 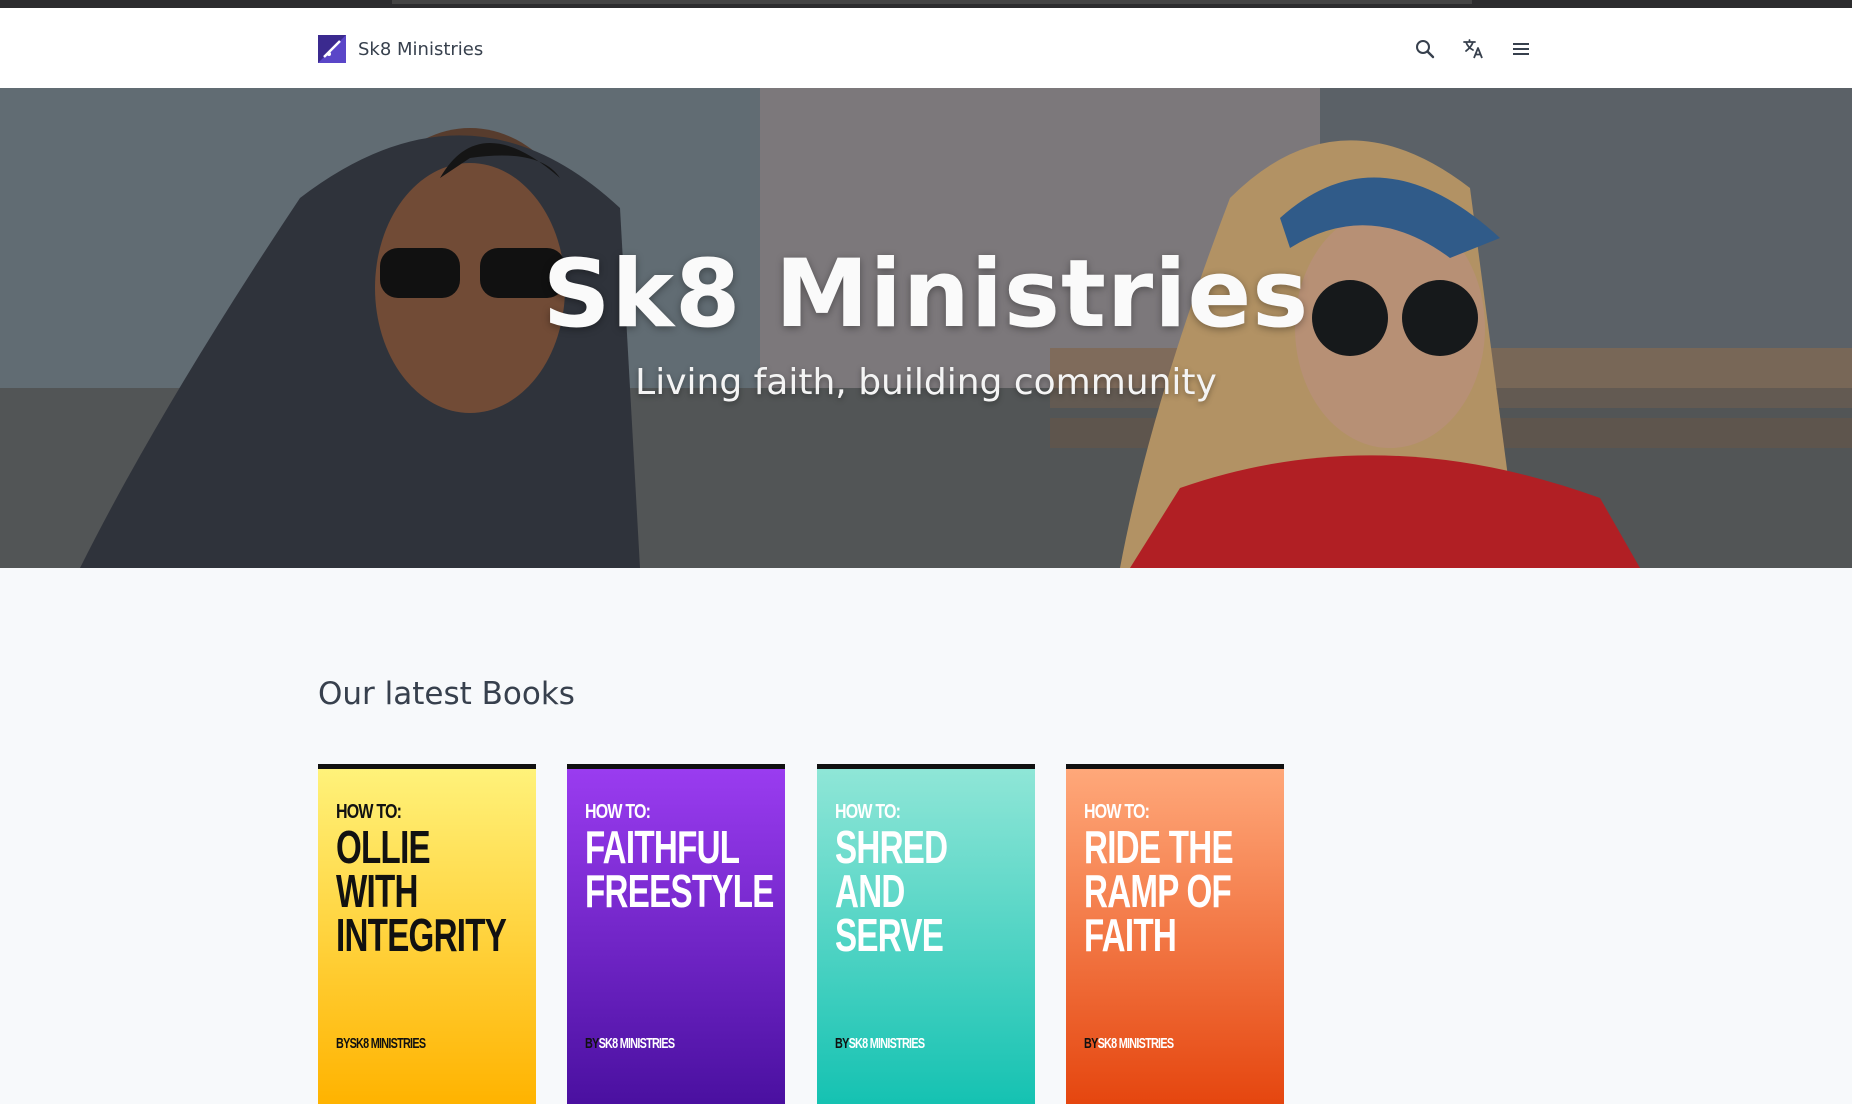 I want to click on top-bar-inner, so click(x=932, y=2).